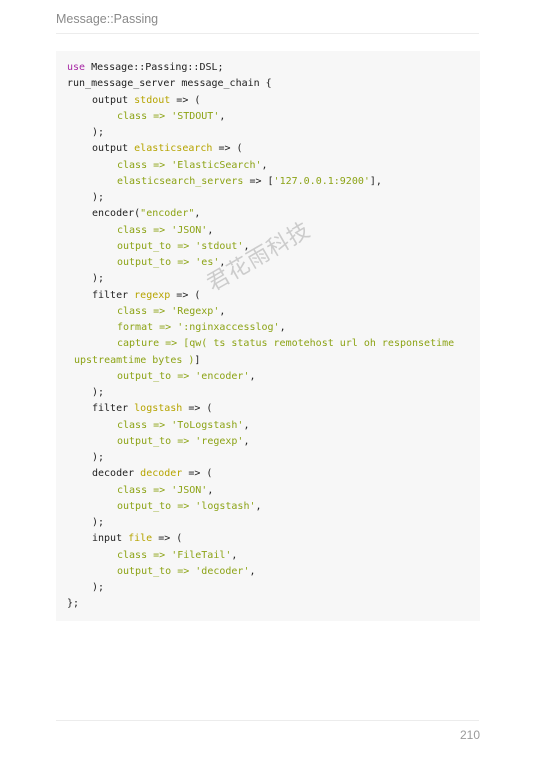 This screenshot has width=535, height=757. What do you see at coordinates (147, 327) in the screenshot?
I see `code-text: format =>` at bounding box center [147, 327].